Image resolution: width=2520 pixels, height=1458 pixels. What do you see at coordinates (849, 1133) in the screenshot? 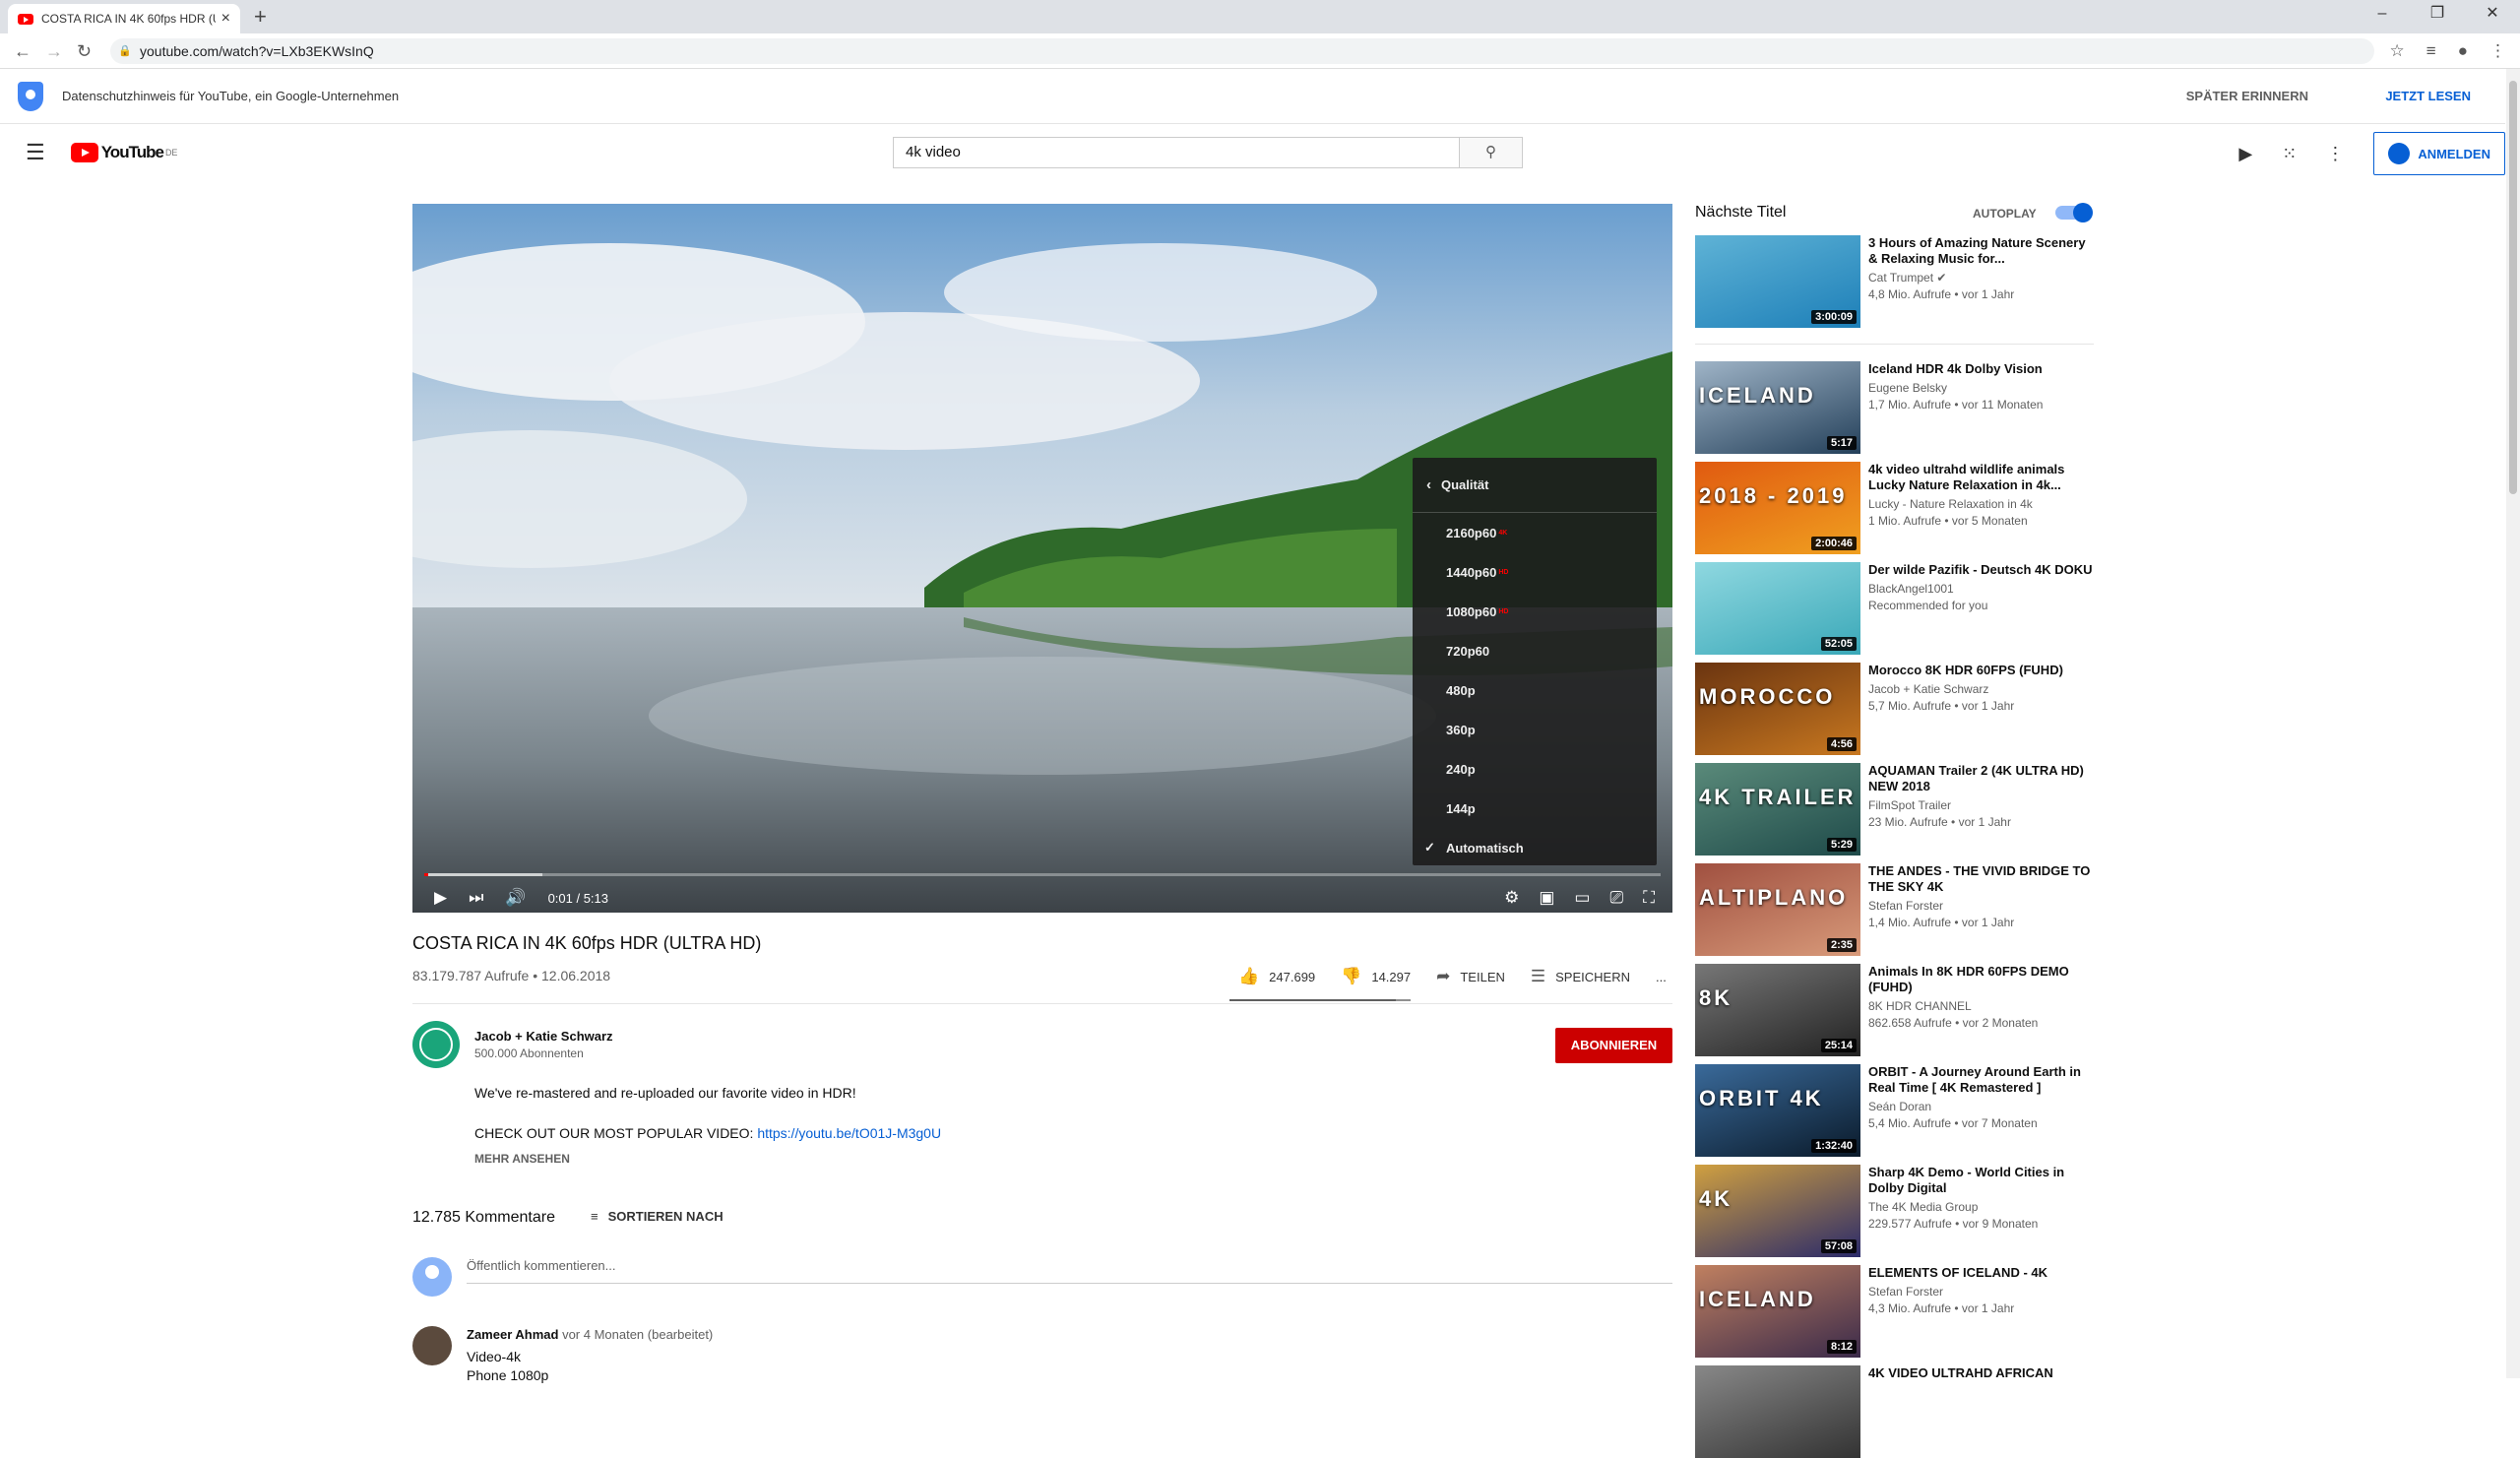
I see `description-link: https://youtu.be/tO01J-M3g0U` at bounding box center [849, 1133].